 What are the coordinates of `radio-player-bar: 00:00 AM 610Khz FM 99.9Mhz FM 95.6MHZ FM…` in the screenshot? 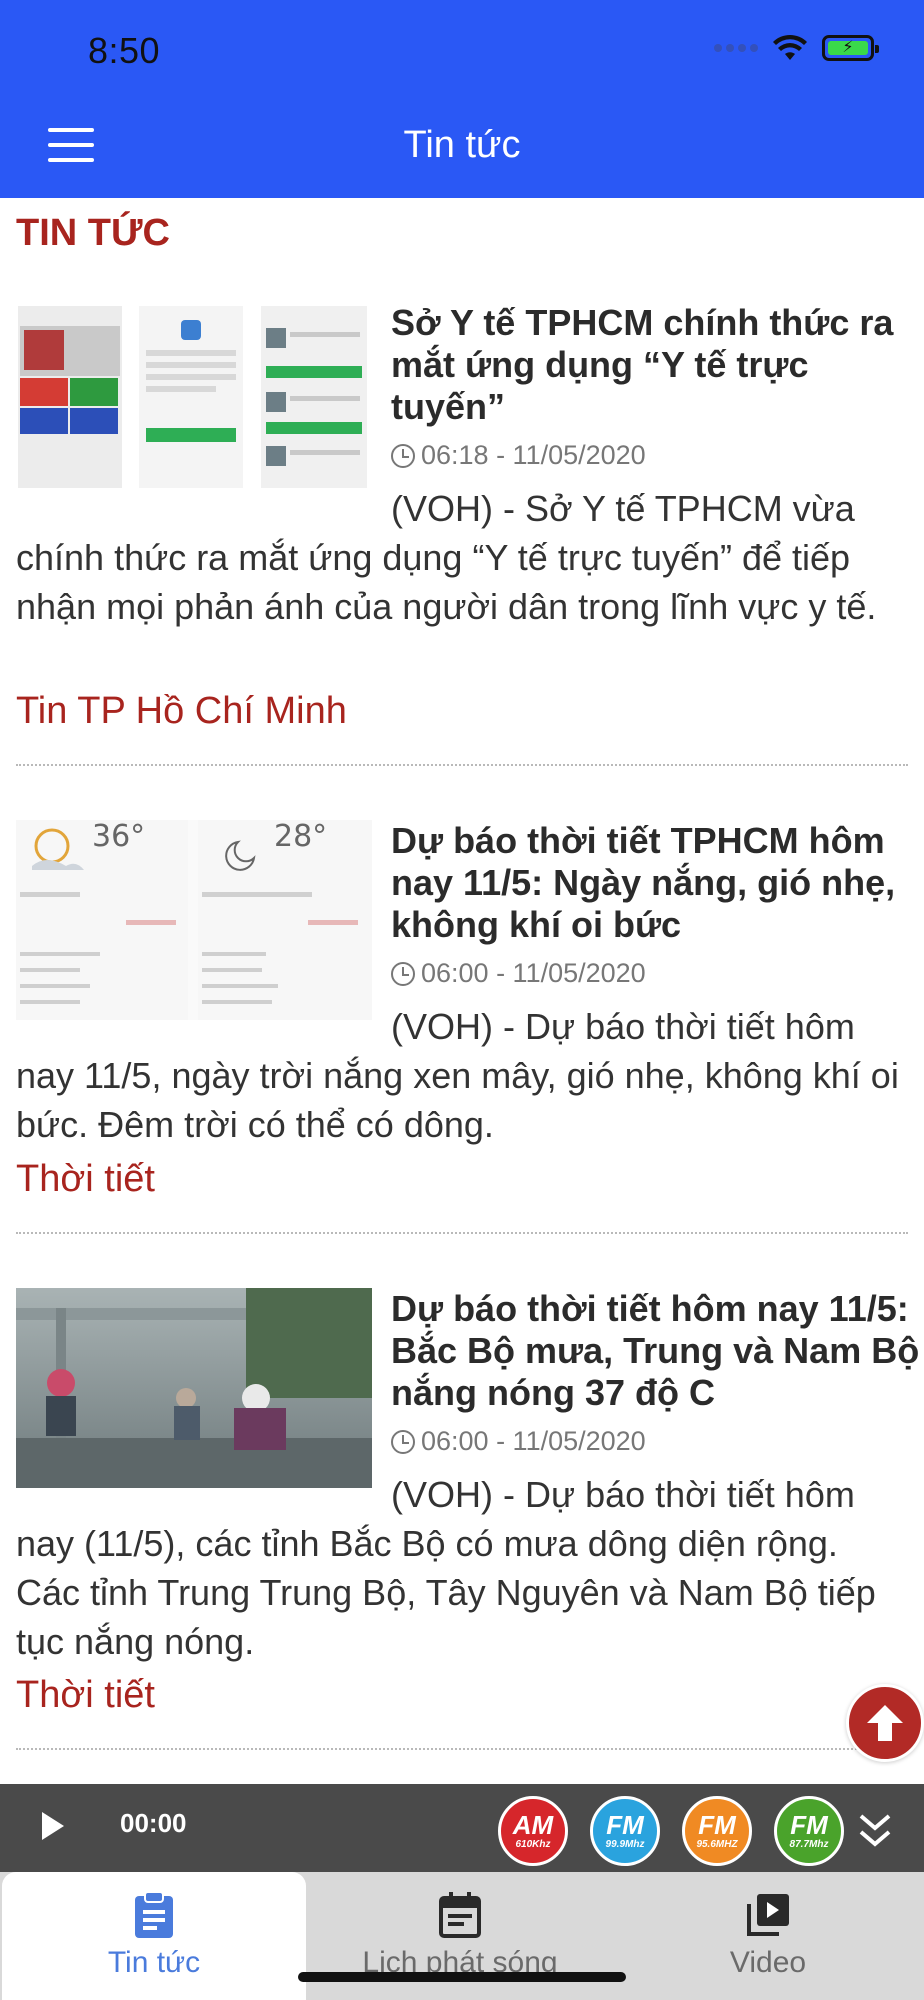 It's located at (462, 1828).